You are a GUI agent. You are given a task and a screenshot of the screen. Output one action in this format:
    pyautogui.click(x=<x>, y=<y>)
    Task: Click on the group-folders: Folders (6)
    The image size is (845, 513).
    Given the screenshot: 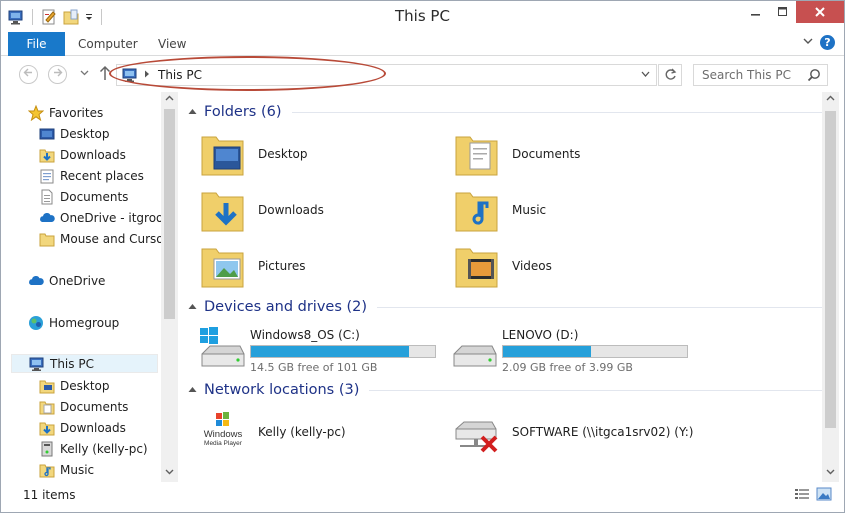 What is the action you would take?
    pyautogui.click(x=505, y=112)
    